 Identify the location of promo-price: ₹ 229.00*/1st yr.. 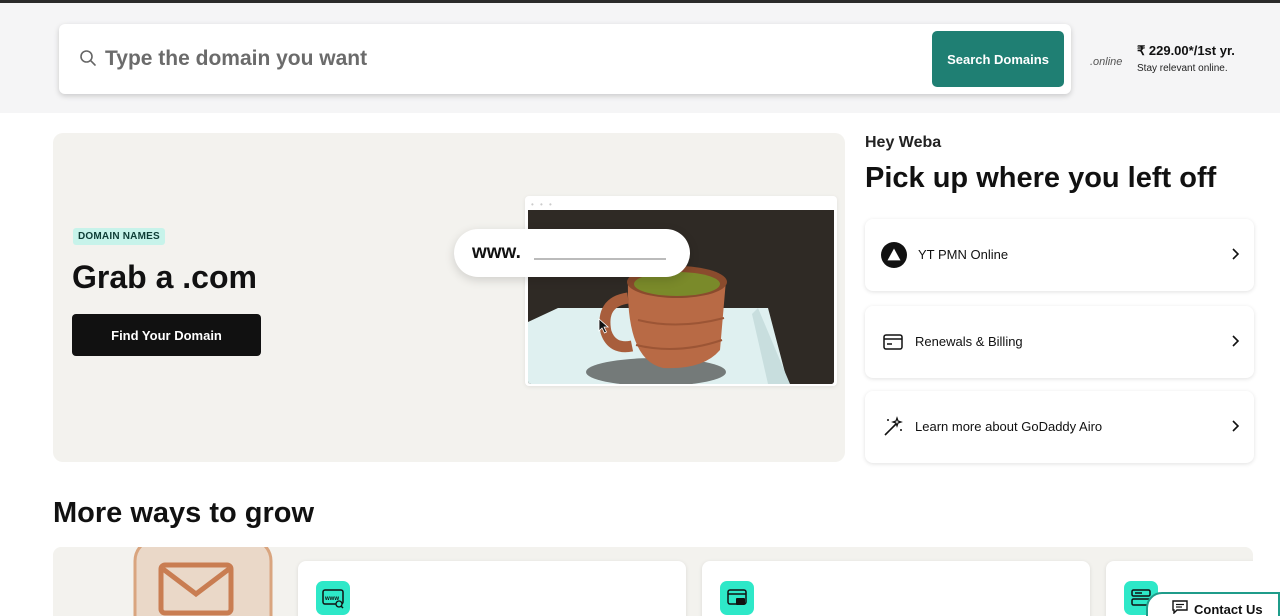
(1186, 50).